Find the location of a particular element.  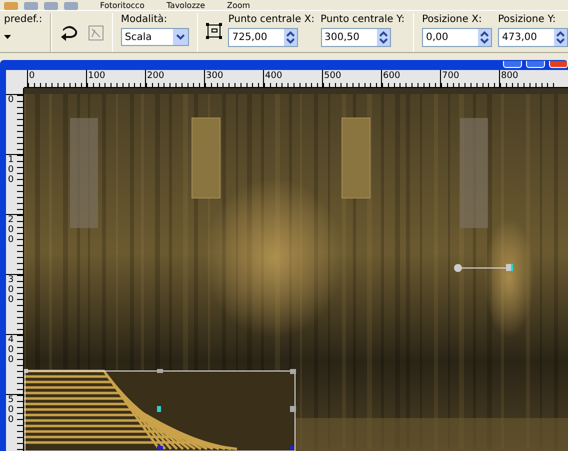

ruler-label: 0 is located at coordinates (31, 76).